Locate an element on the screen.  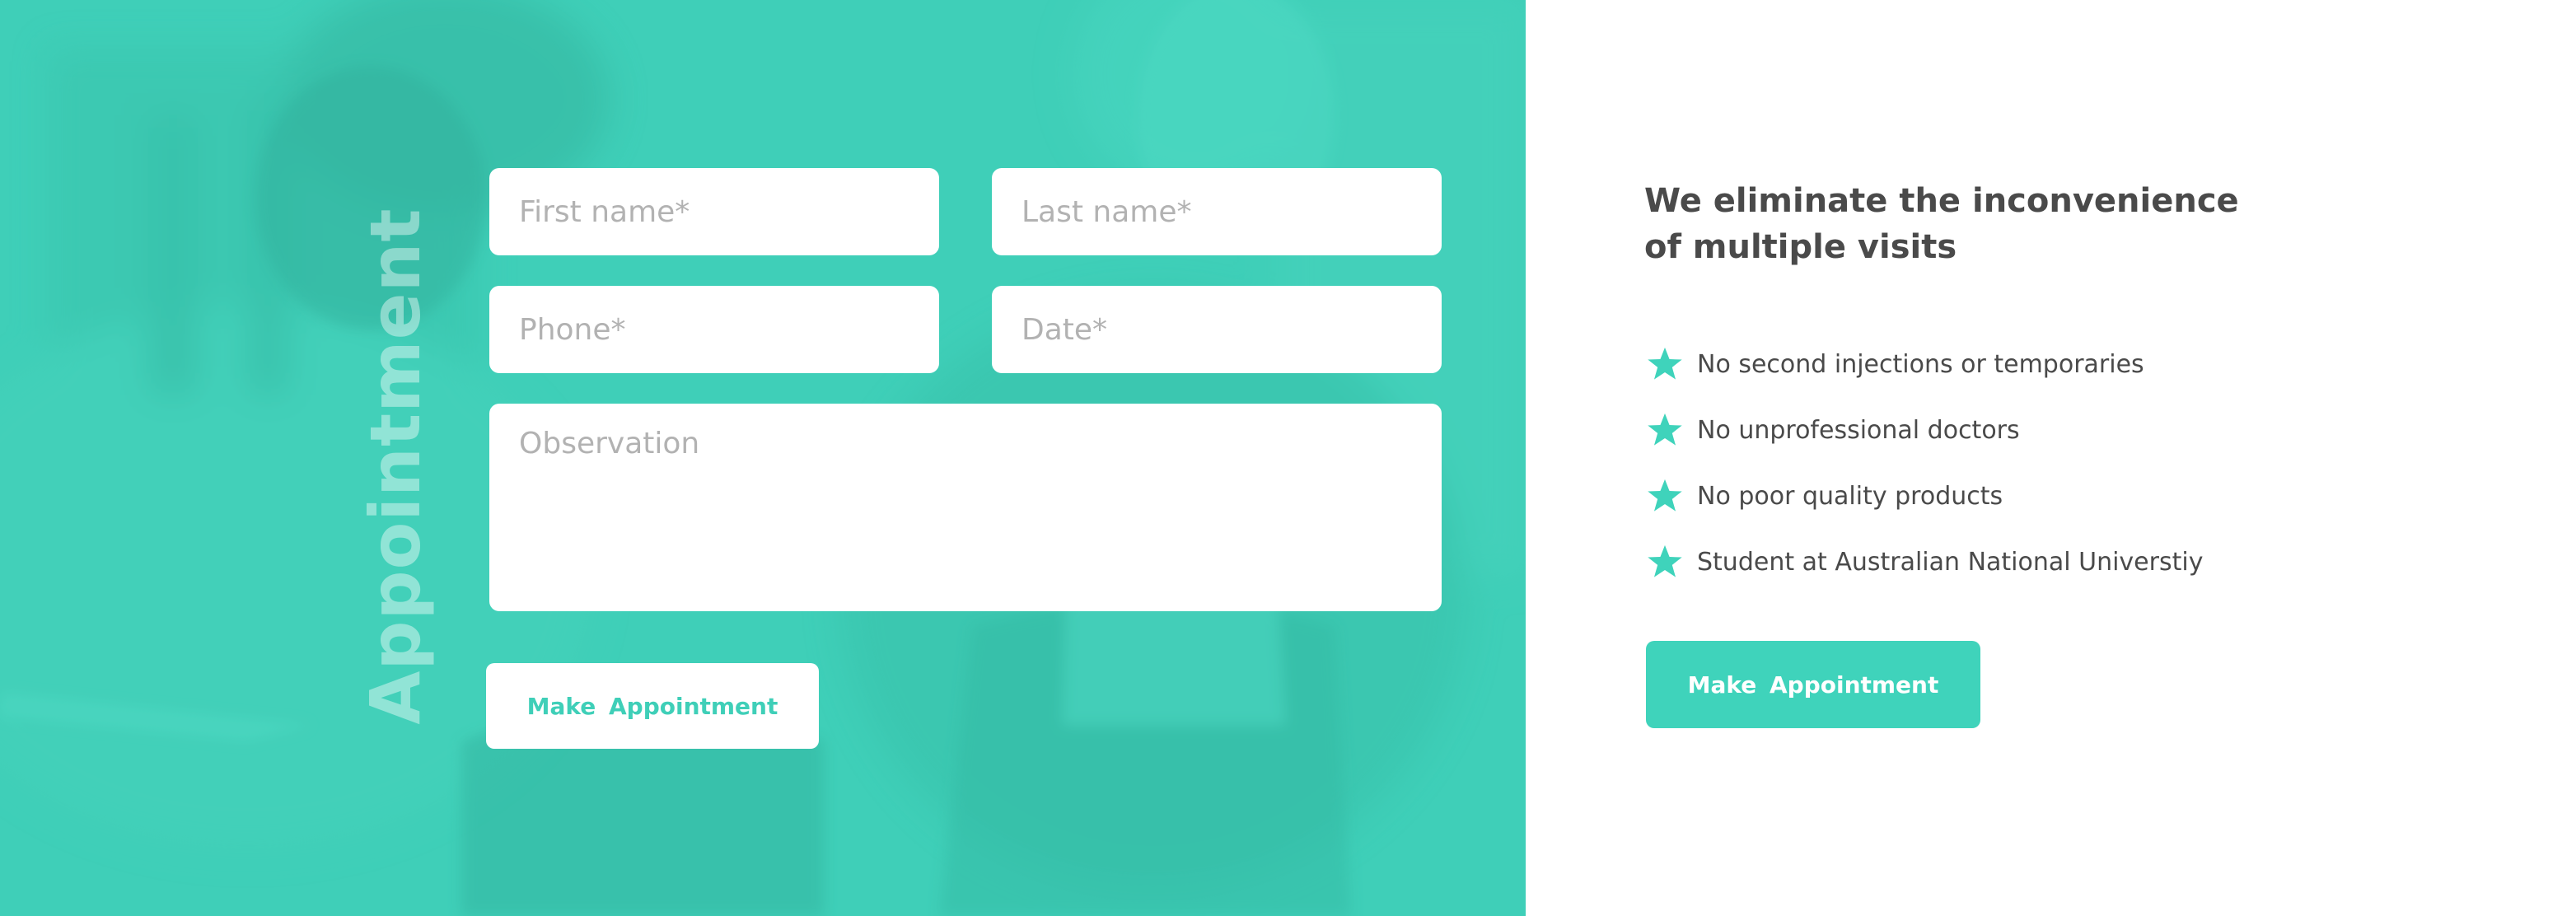
observation-textarea is located at coordinates (965, 507).